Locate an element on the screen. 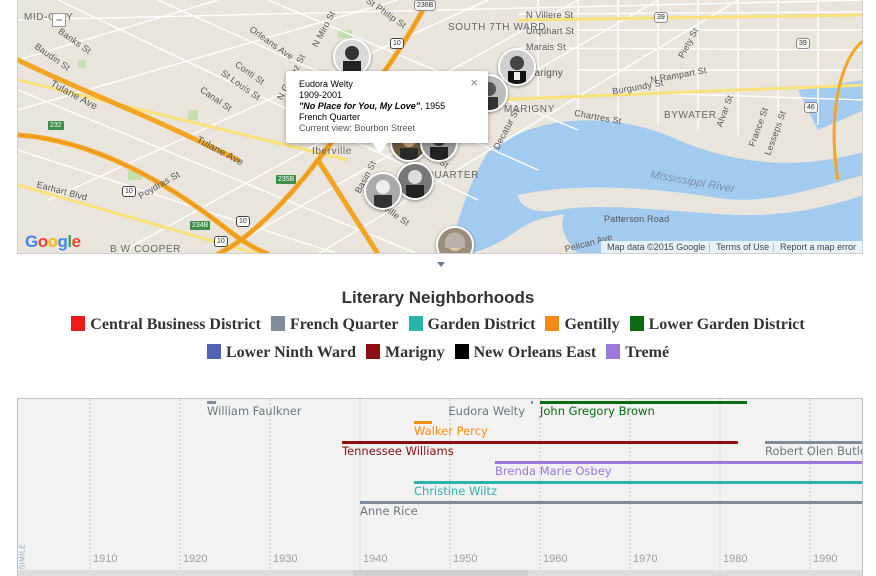 The image size is (876, 576). timeline-tick-label: 1930 is located at coordinates (285, 559).